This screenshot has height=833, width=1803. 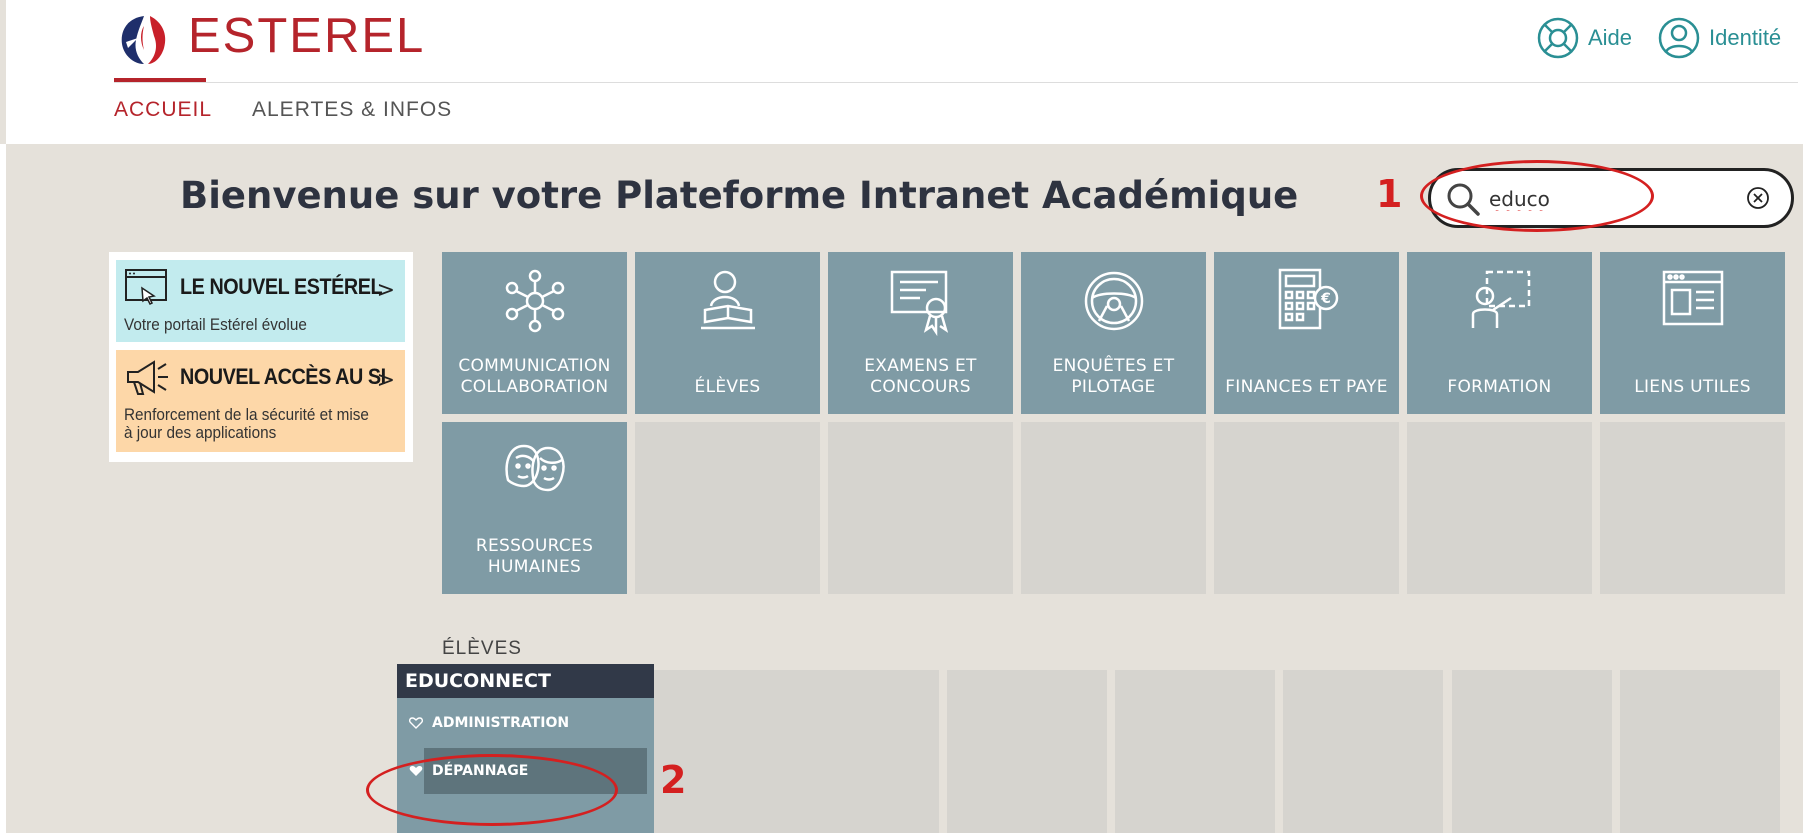 I want to click on student-reading-icon, so click(x=728, y=300).